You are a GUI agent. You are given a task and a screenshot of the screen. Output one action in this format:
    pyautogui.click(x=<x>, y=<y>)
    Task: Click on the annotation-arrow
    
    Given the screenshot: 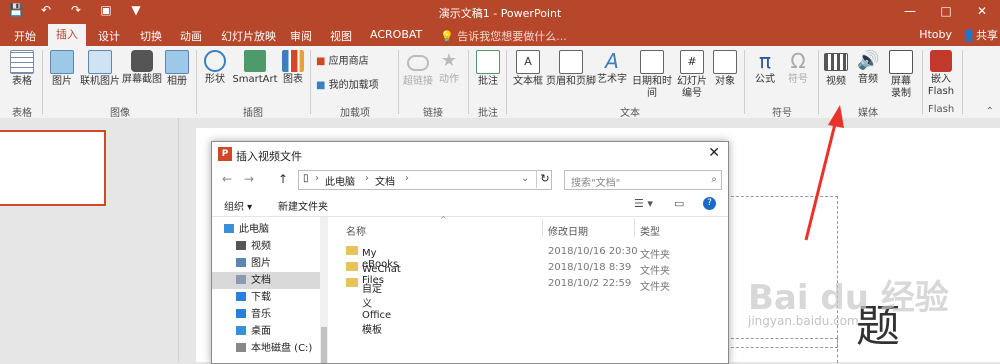 What is the action you would take?
    pyautogui.click(x=824, y=173)
    